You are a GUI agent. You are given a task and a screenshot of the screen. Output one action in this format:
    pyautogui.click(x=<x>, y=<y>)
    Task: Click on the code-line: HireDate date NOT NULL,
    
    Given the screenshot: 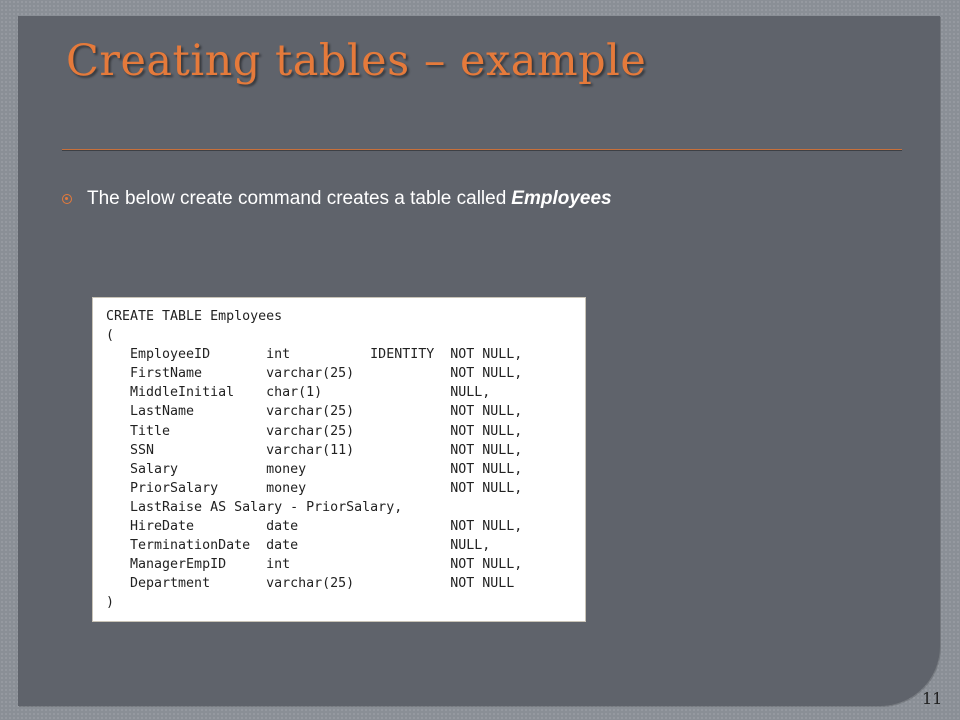 What is the action you would take?
    pyautogui.click(x=314, y=527)
    